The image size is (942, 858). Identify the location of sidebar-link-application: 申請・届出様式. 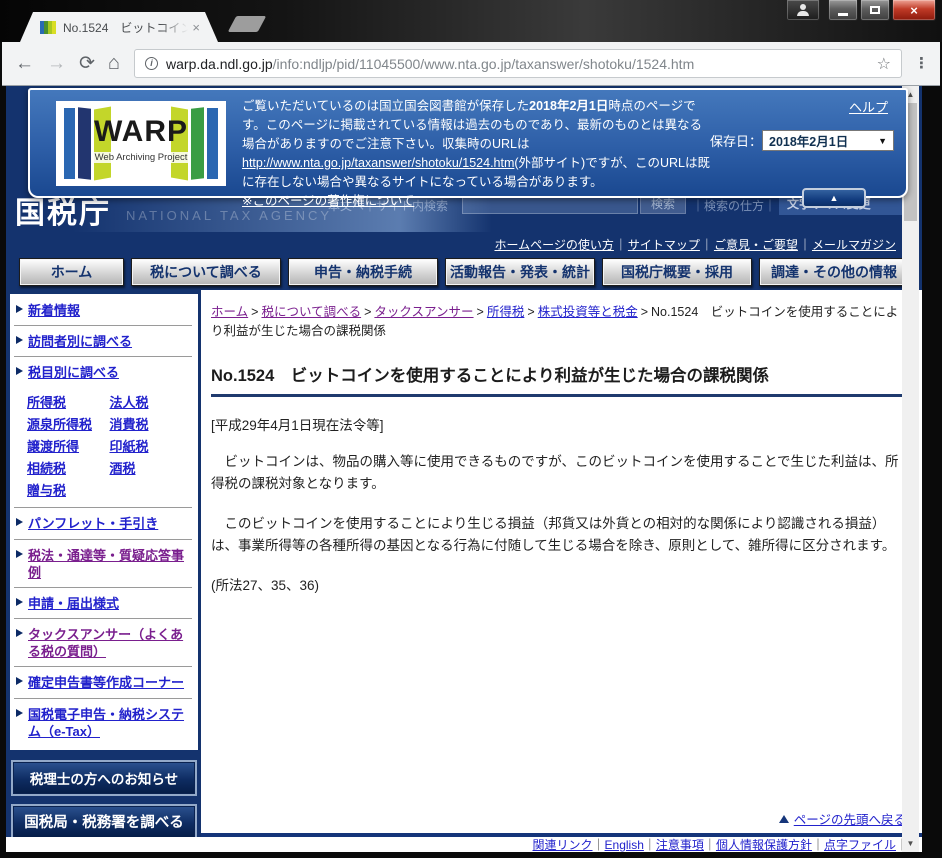
(73, 603).